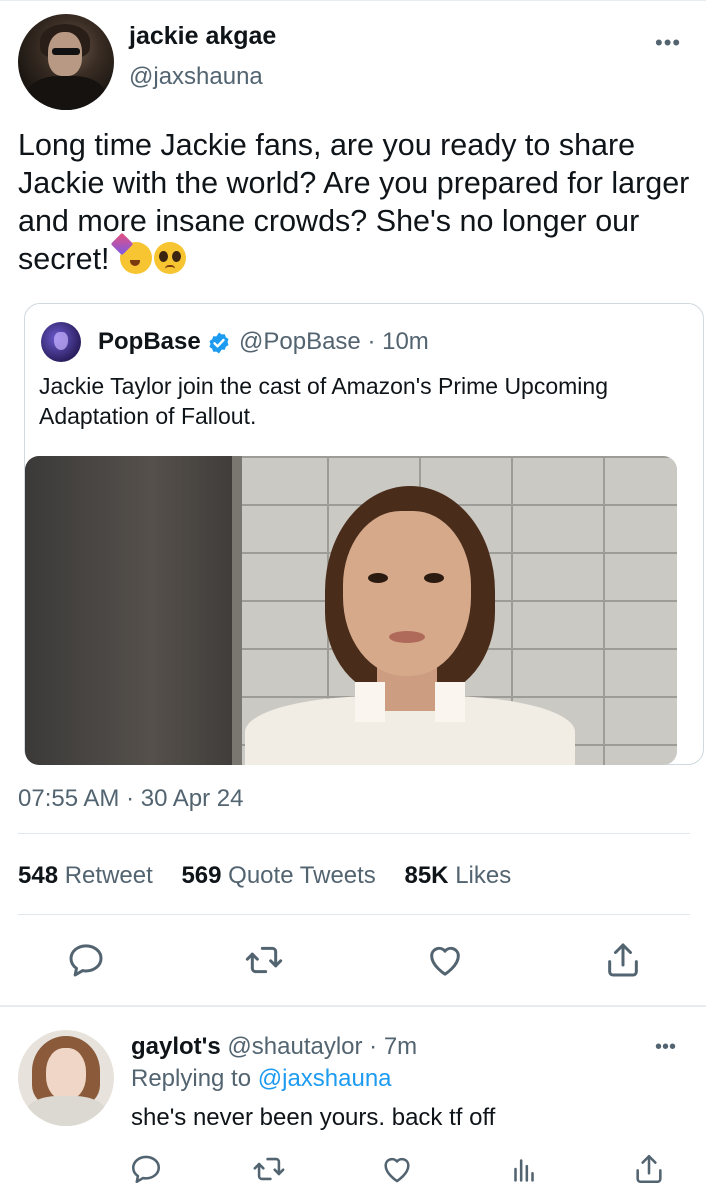 The image size is (706, 1200). Describe the element at coordinates (269, 1169) in the screenshot. I see `reply-retweet-icon` at that location.